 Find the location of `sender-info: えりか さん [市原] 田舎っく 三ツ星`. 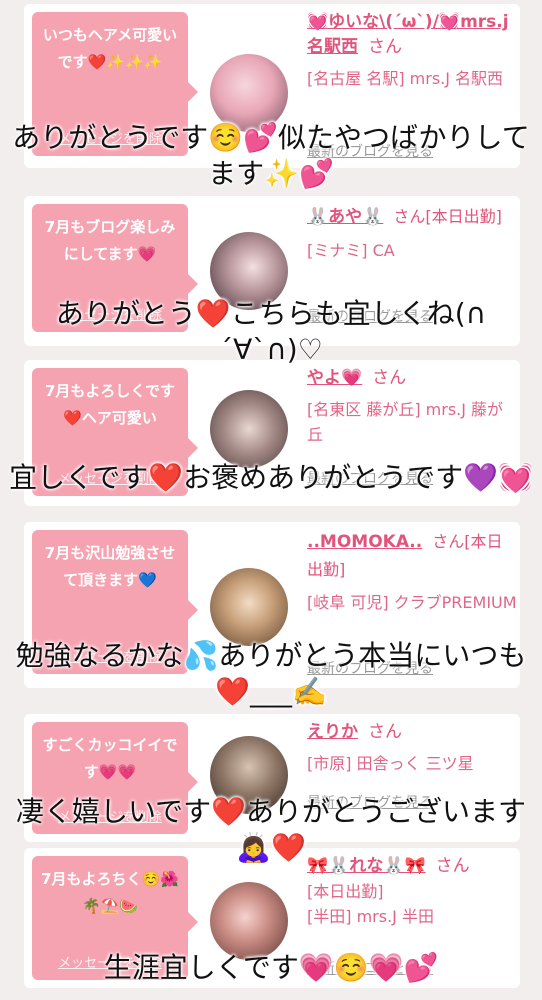

sender-info: えりか さん [市原] 田舎っく 三ツ星 is located at coordinates (412, 748).